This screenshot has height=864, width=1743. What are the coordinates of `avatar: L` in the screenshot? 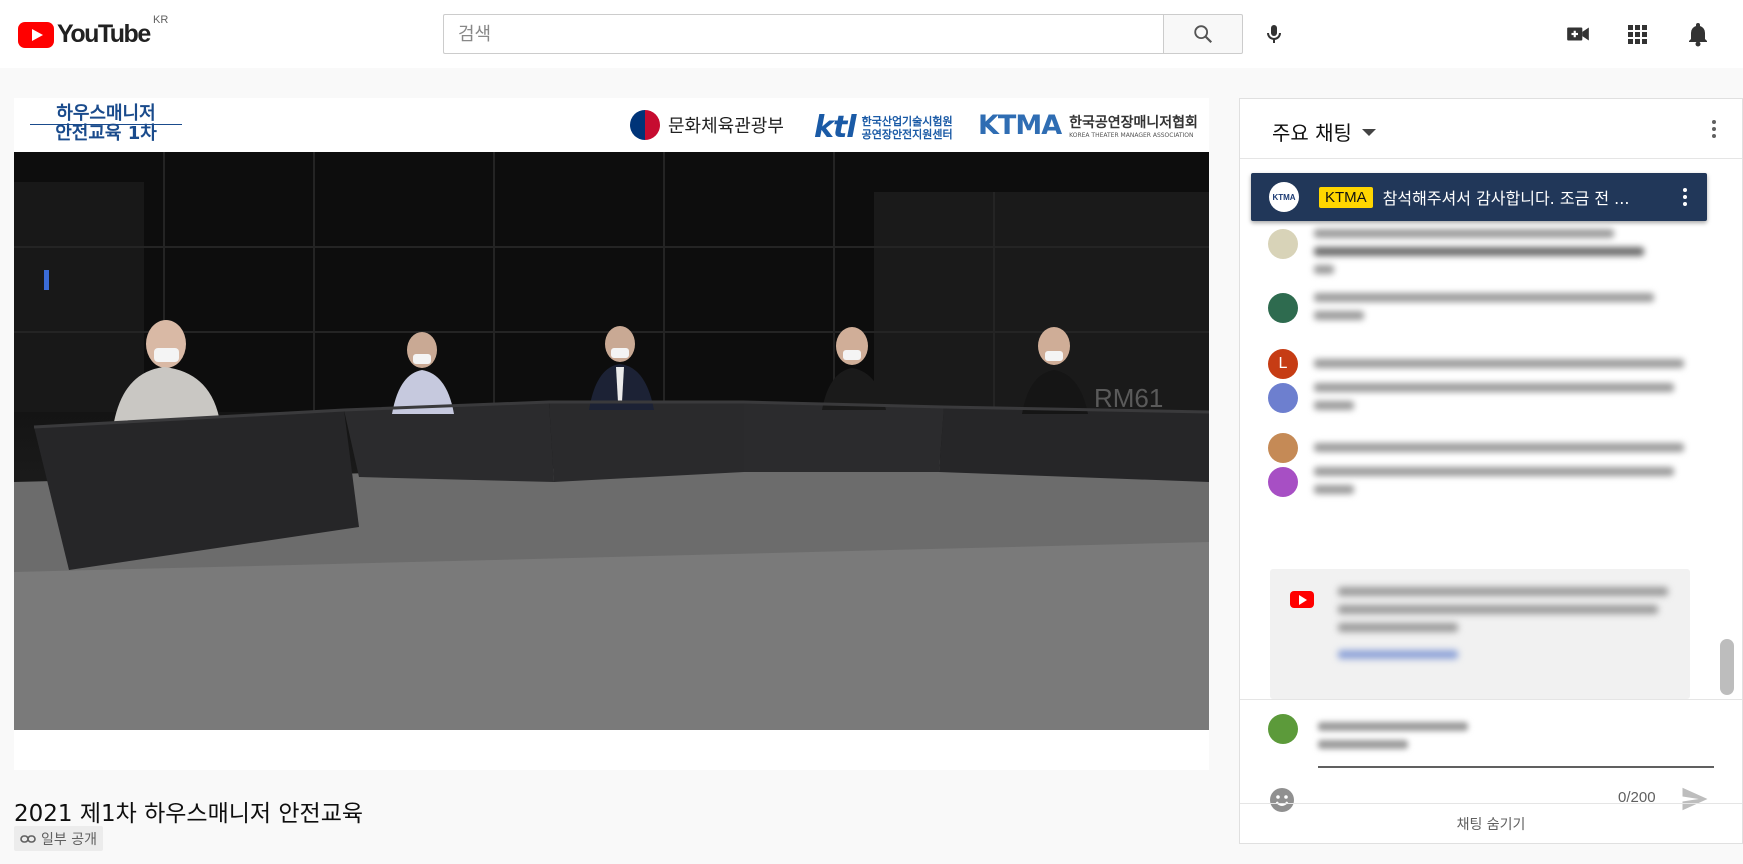 It's located at (1283, 364).